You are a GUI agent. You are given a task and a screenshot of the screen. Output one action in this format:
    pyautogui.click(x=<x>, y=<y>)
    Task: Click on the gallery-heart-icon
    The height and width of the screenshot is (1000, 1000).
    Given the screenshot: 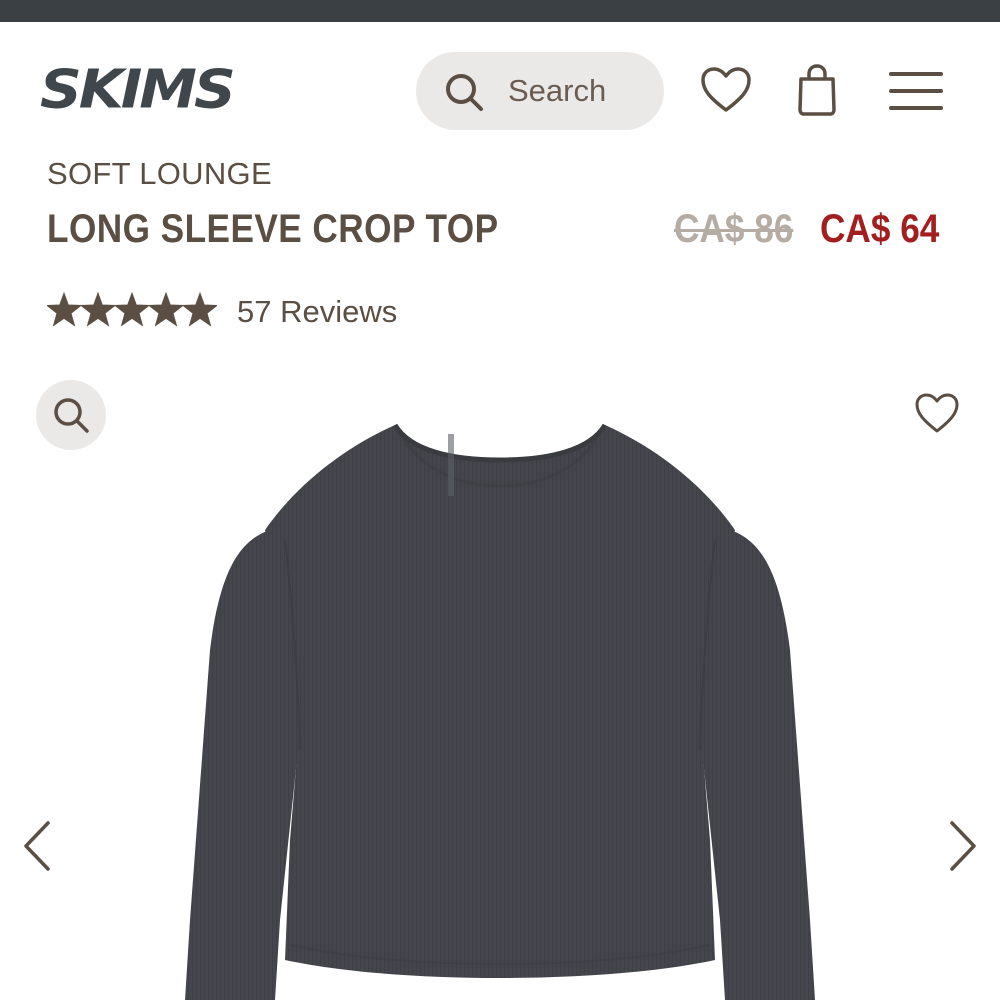 What is the action you would take?
    pyautogui.click(x=937, y=413)
    